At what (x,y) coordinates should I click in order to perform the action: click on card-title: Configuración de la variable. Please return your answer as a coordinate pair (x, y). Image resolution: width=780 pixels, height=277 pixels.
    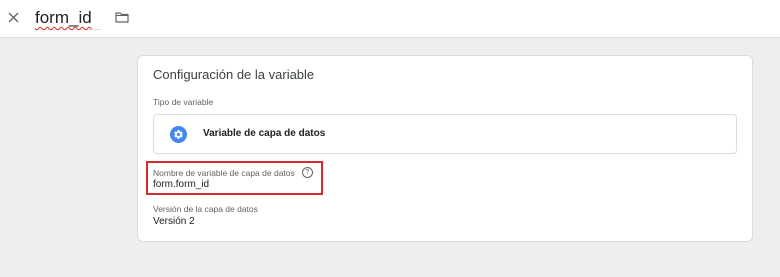
    Looking at the image, I should click on (234, 74).